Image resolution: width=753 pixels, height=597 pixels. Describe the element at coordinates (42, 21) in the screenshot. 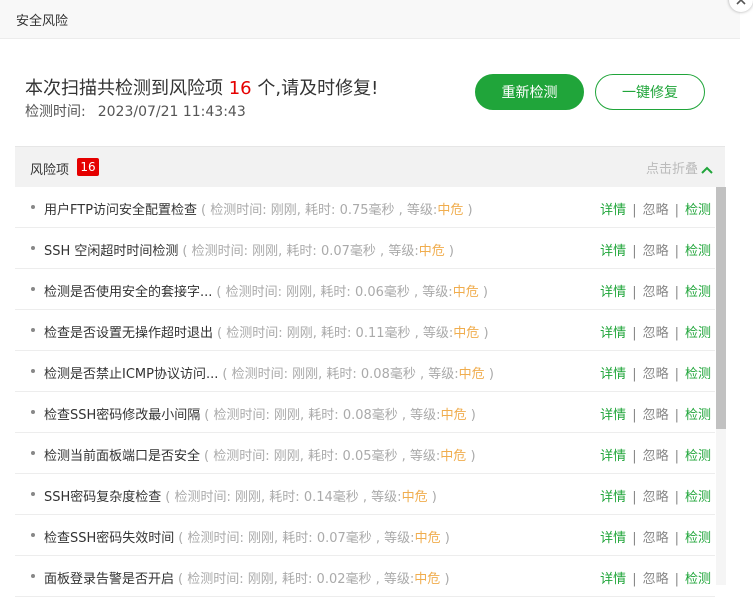

I see `dialog-title: 安全风险` at that location.